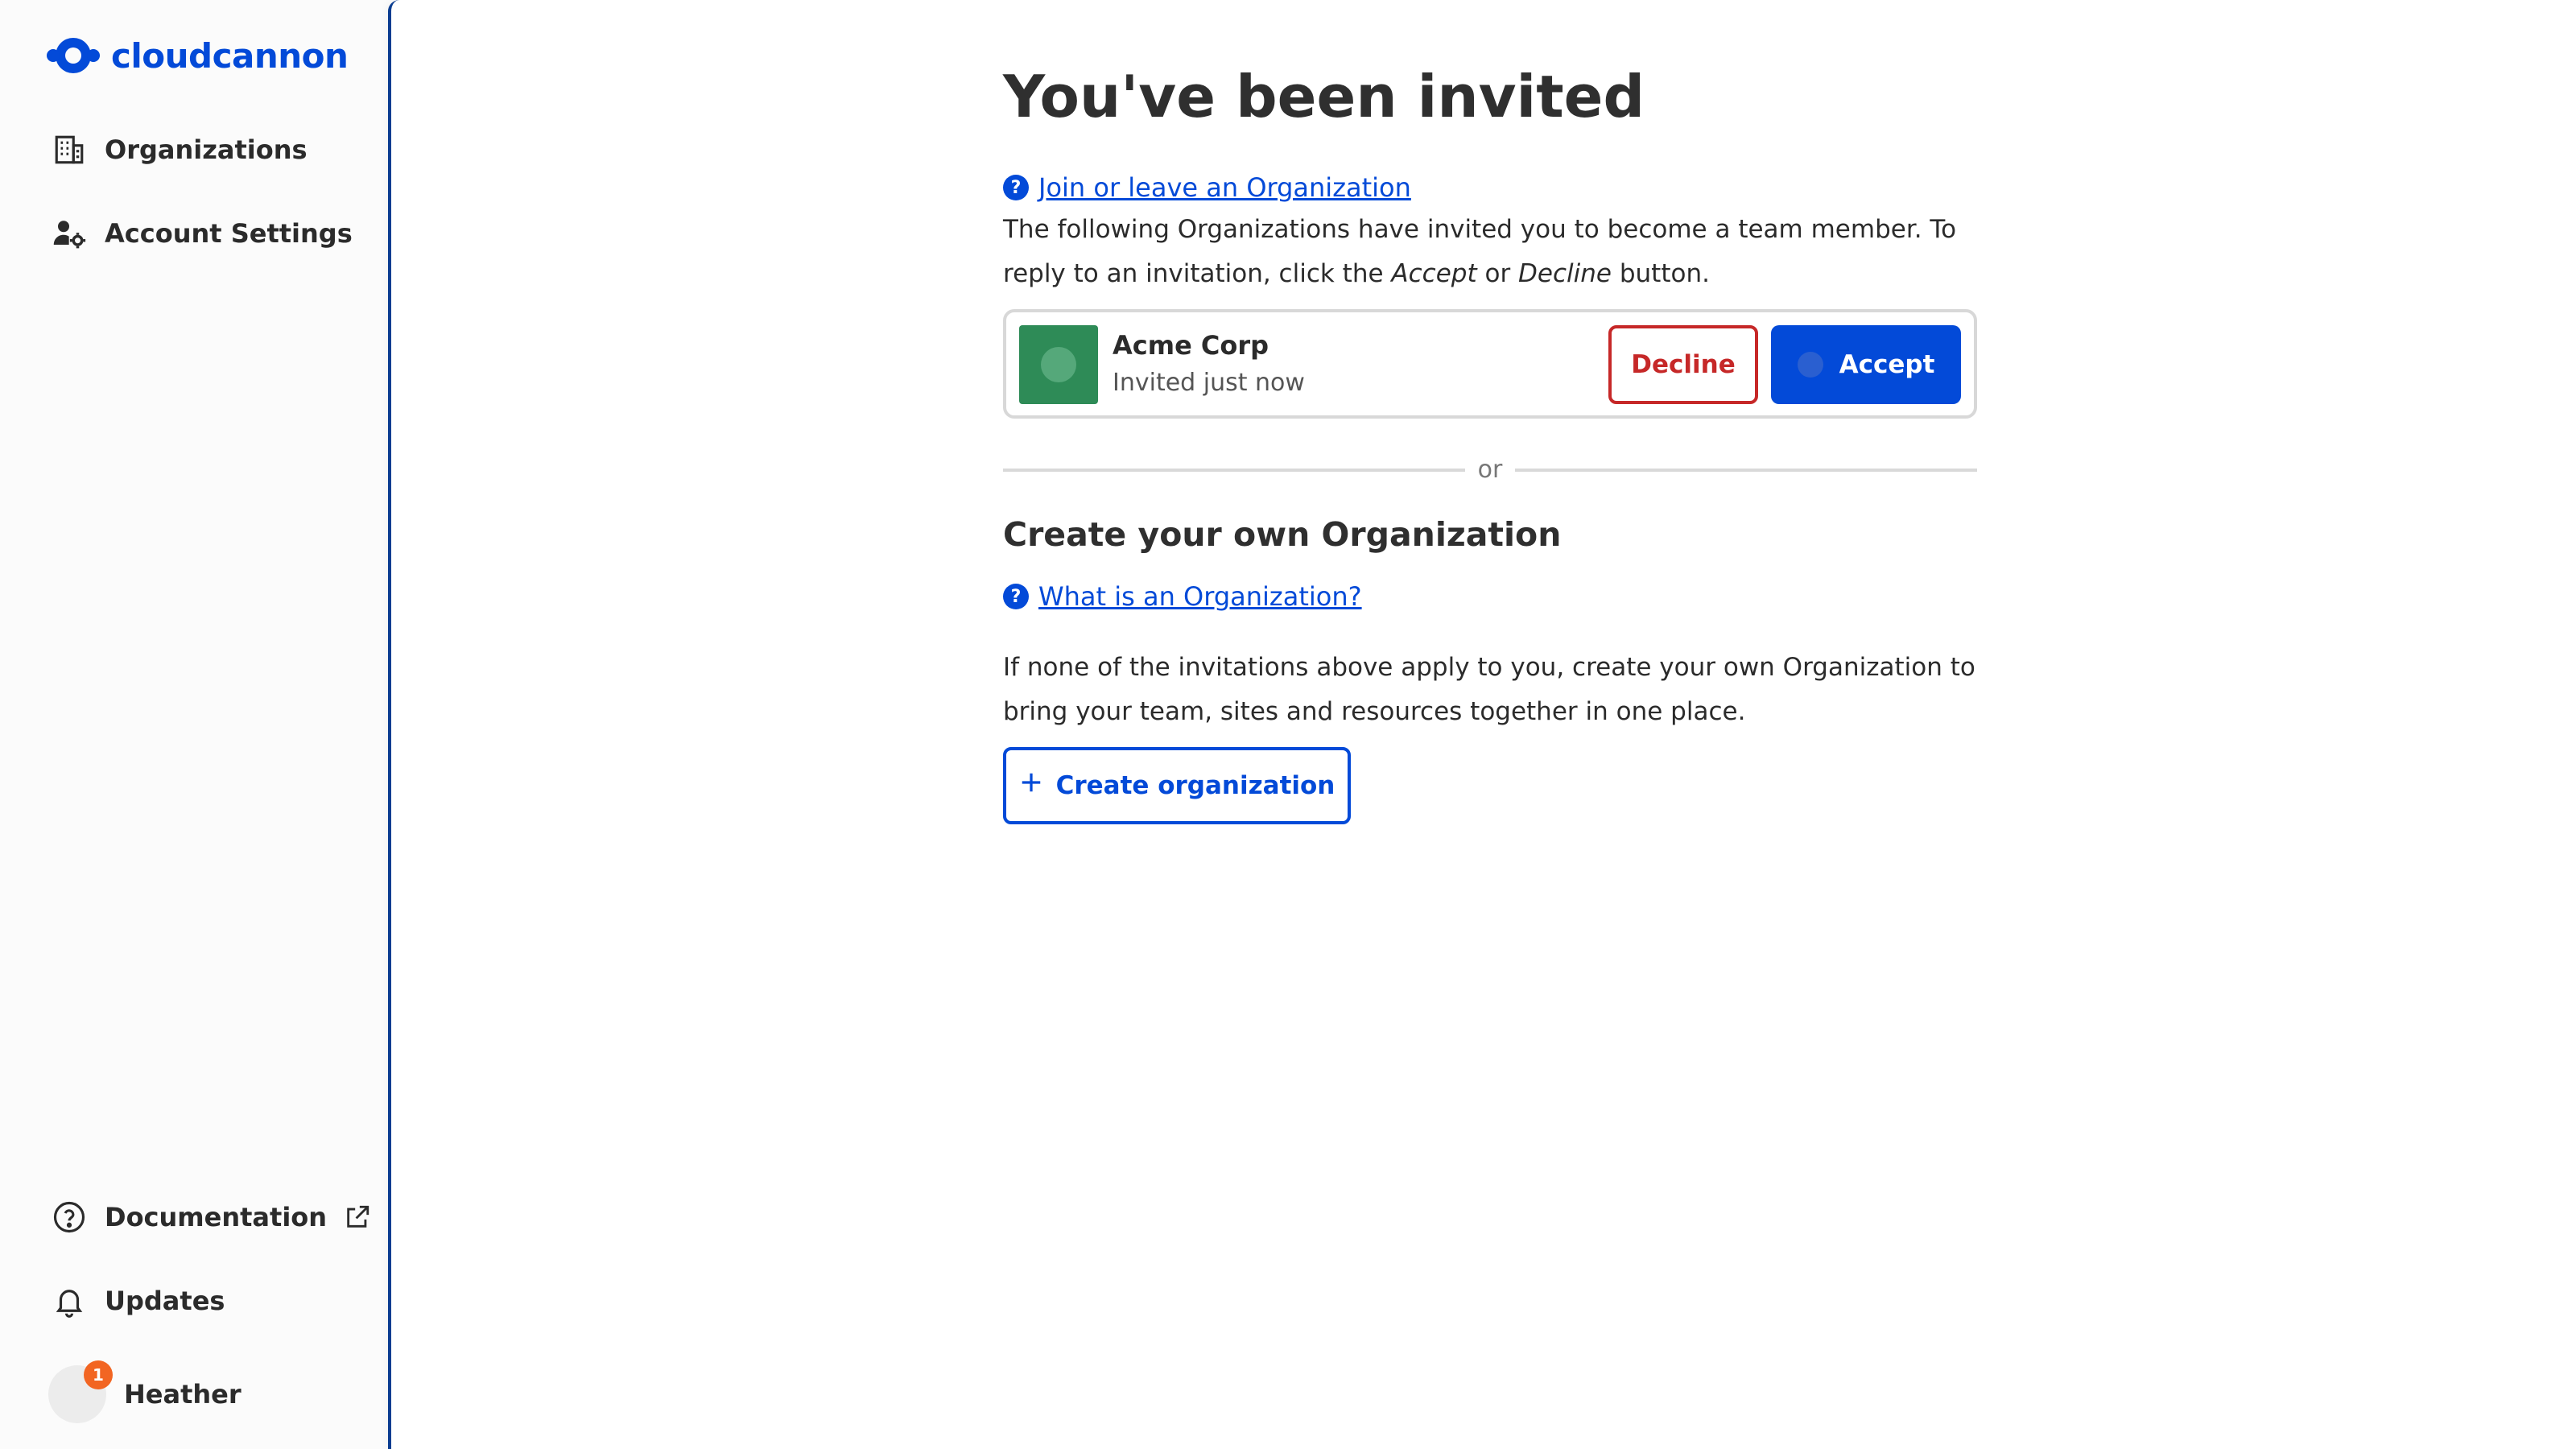  I want to click on external-link-icon, so click(357, 1217).